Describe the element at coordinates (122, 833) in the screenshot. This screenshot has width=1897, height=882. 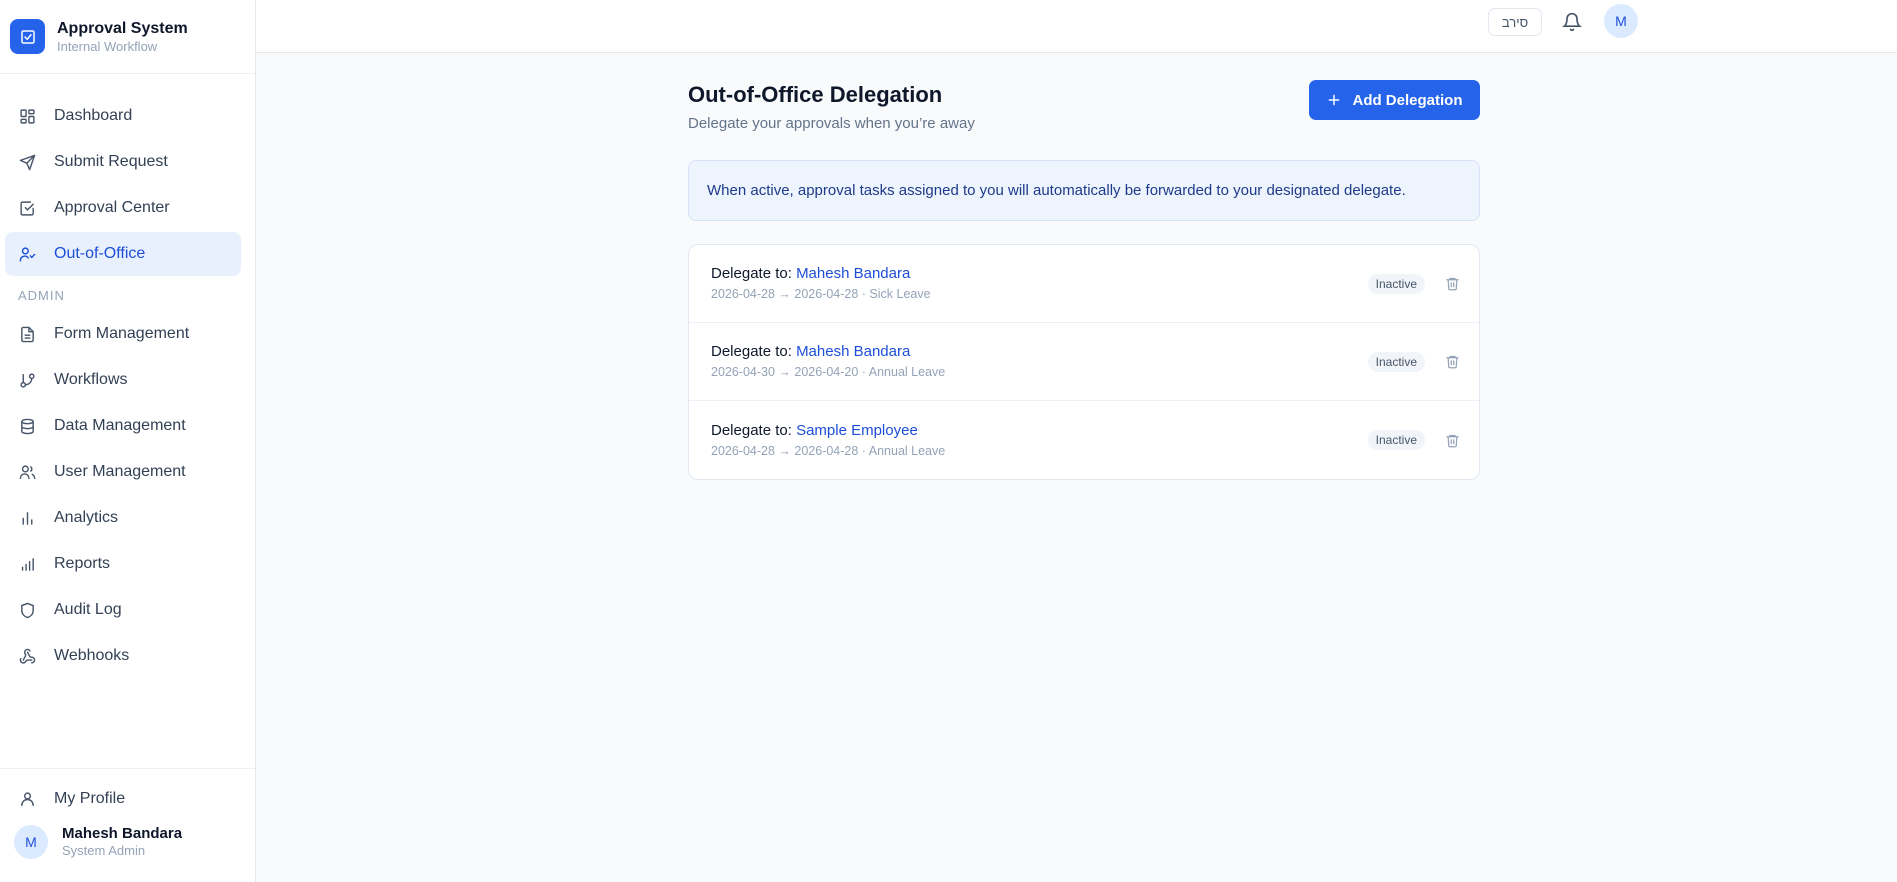
I see `user-name: Mahesh Bandara` at that location.